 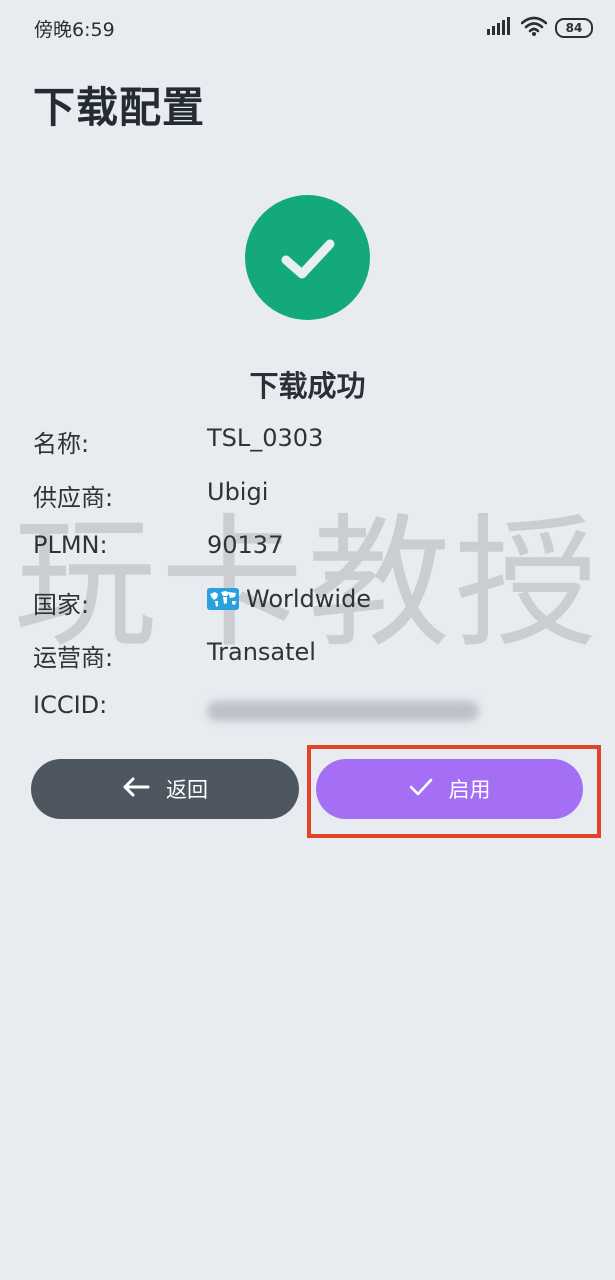 I want to click on back-button: 返回, so click(x=165, y=789).